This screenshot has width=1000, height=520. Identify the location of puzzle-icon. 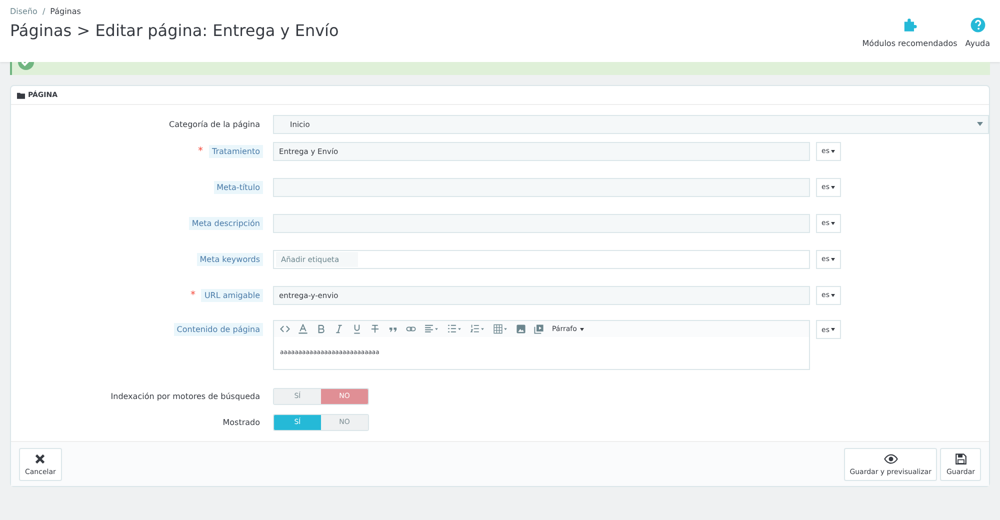
(910, 25).